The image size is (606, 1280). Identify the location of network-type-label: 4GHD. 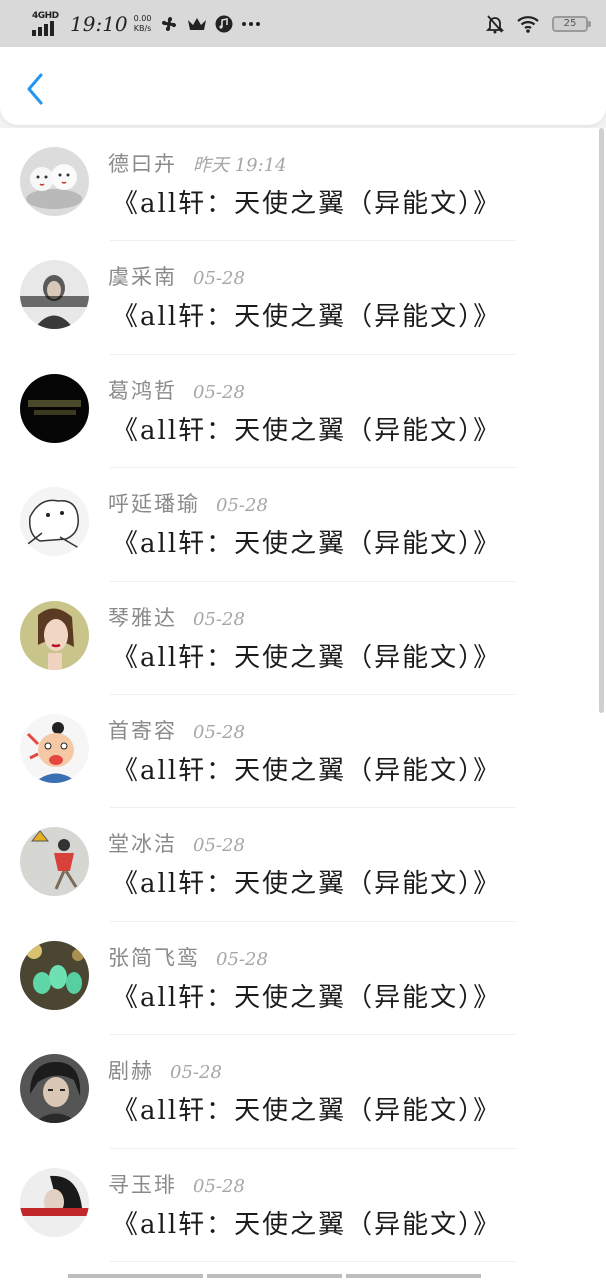
(45, 15).